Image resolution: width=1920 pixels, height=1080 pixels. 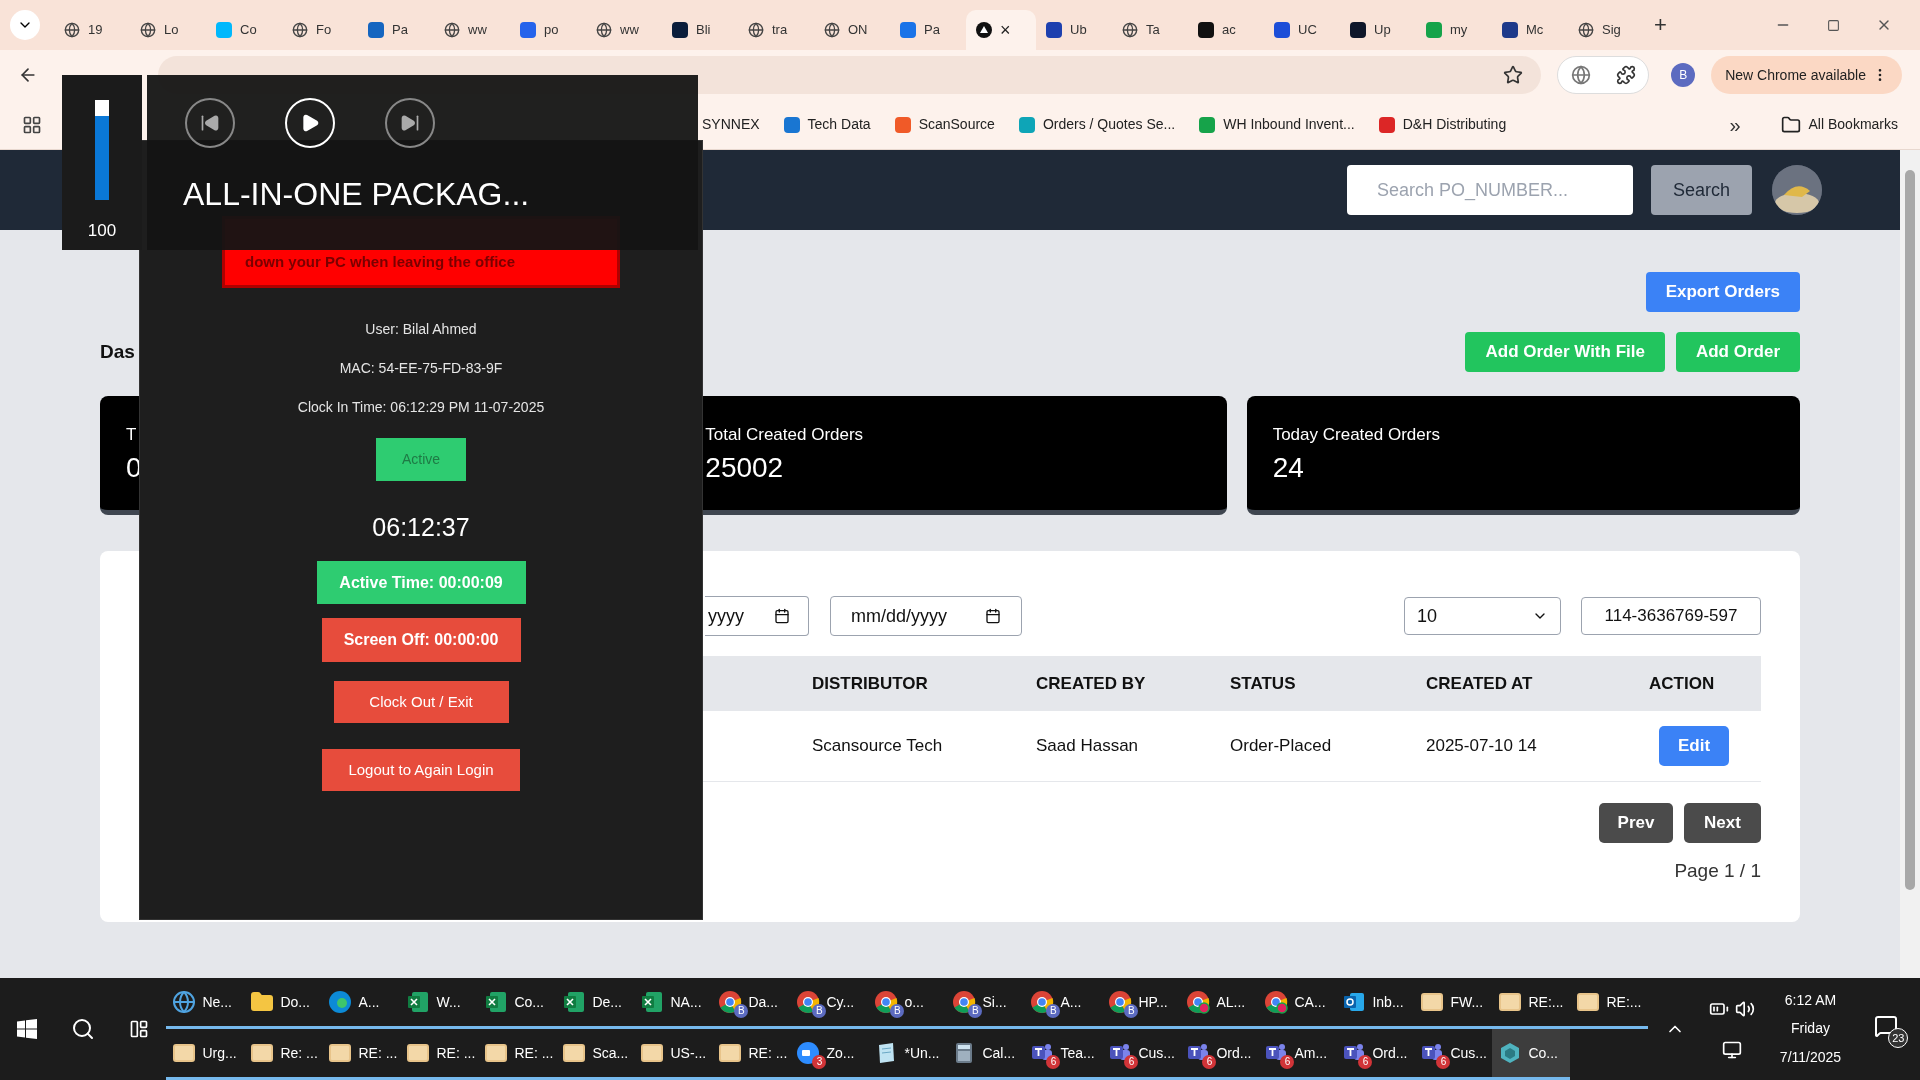 What do you see at coordinates (944, 124) in the screenshot?
I see `bookmark-item: ScanSource` at bounding box center [944, 124].